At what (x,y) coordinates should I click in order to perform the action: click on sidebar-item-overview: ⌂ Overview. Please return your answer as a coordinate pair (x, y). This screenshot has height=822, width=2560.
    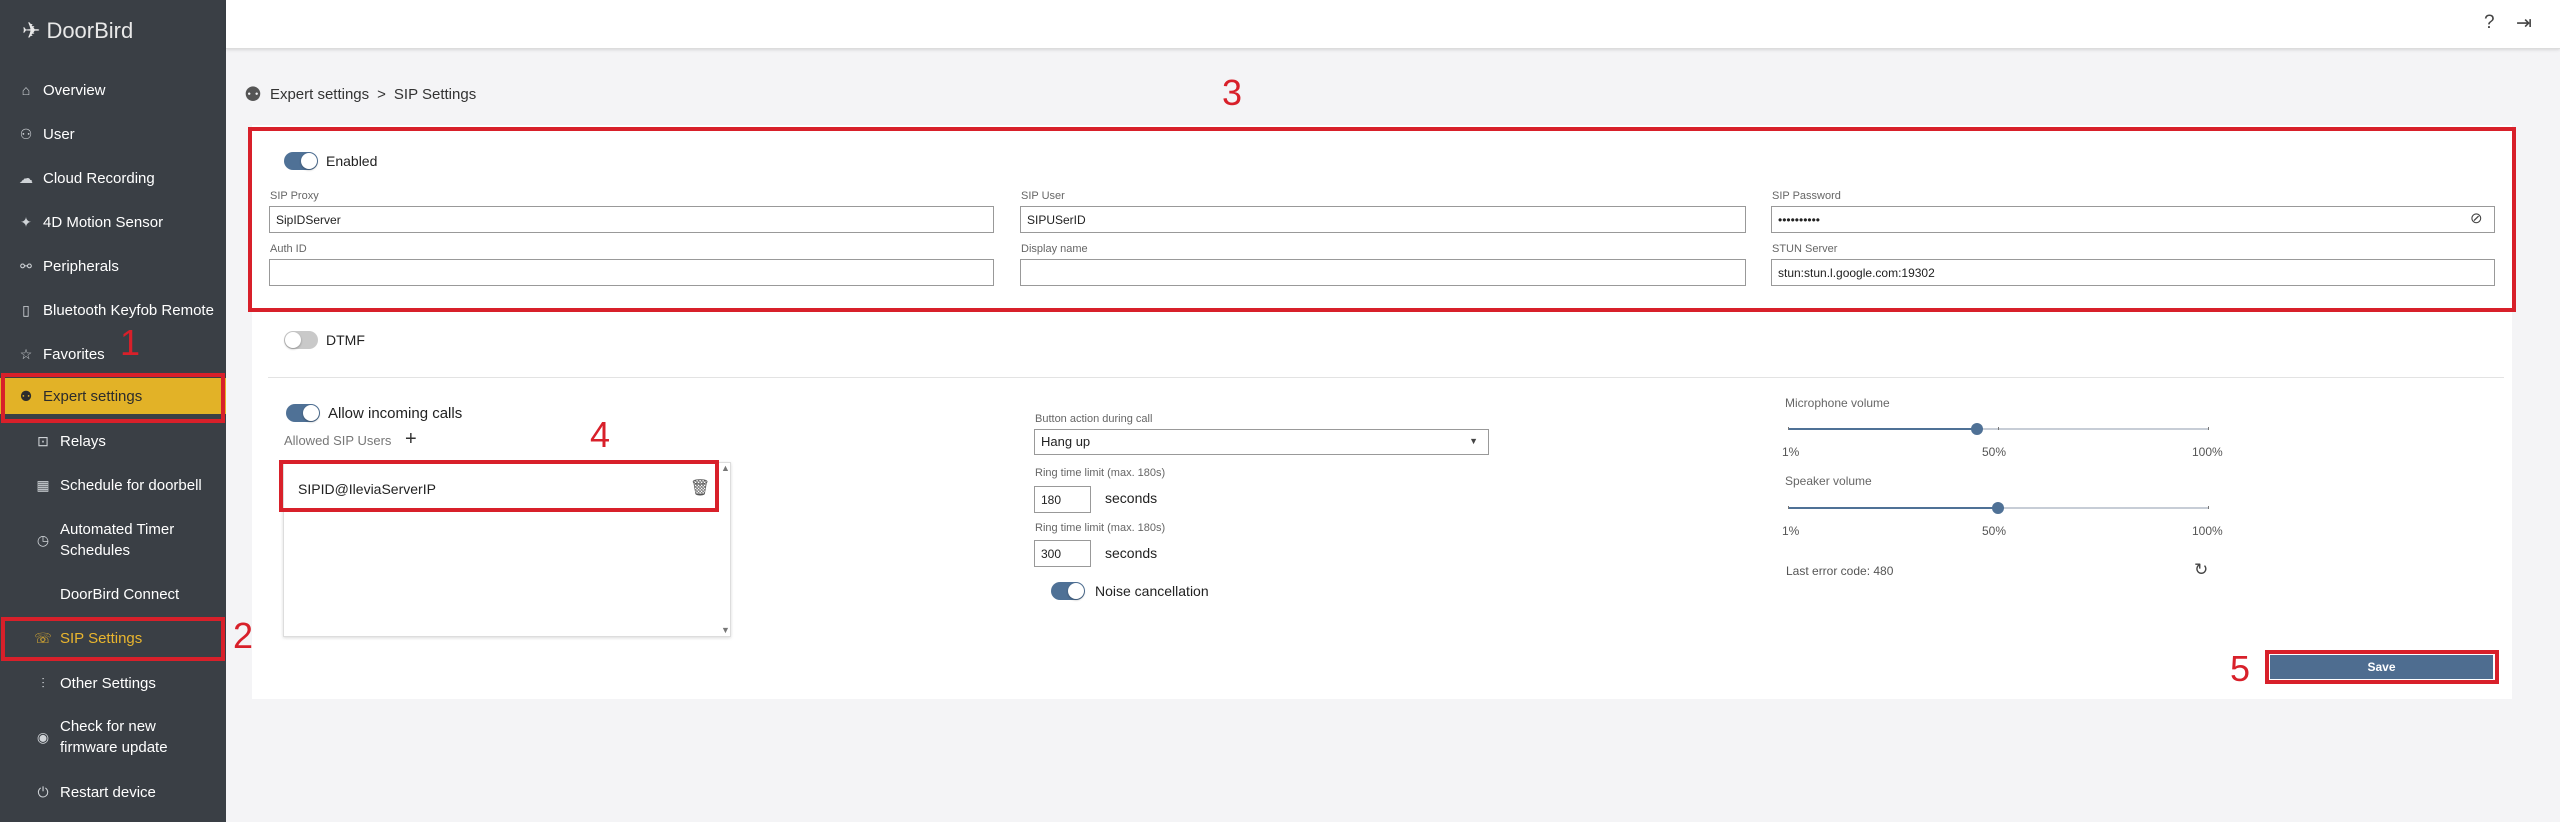
    Looking at the image, I should click on (113, 90).